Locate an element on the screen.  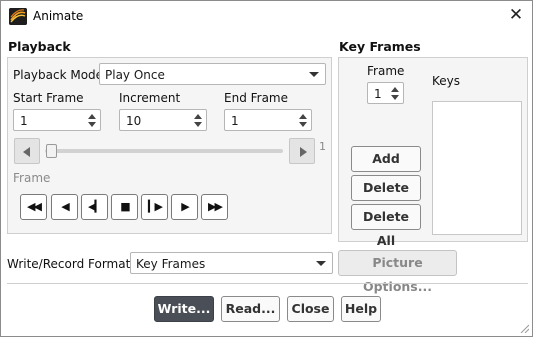
add-key-button: Add is located at coordinates (386, 159).